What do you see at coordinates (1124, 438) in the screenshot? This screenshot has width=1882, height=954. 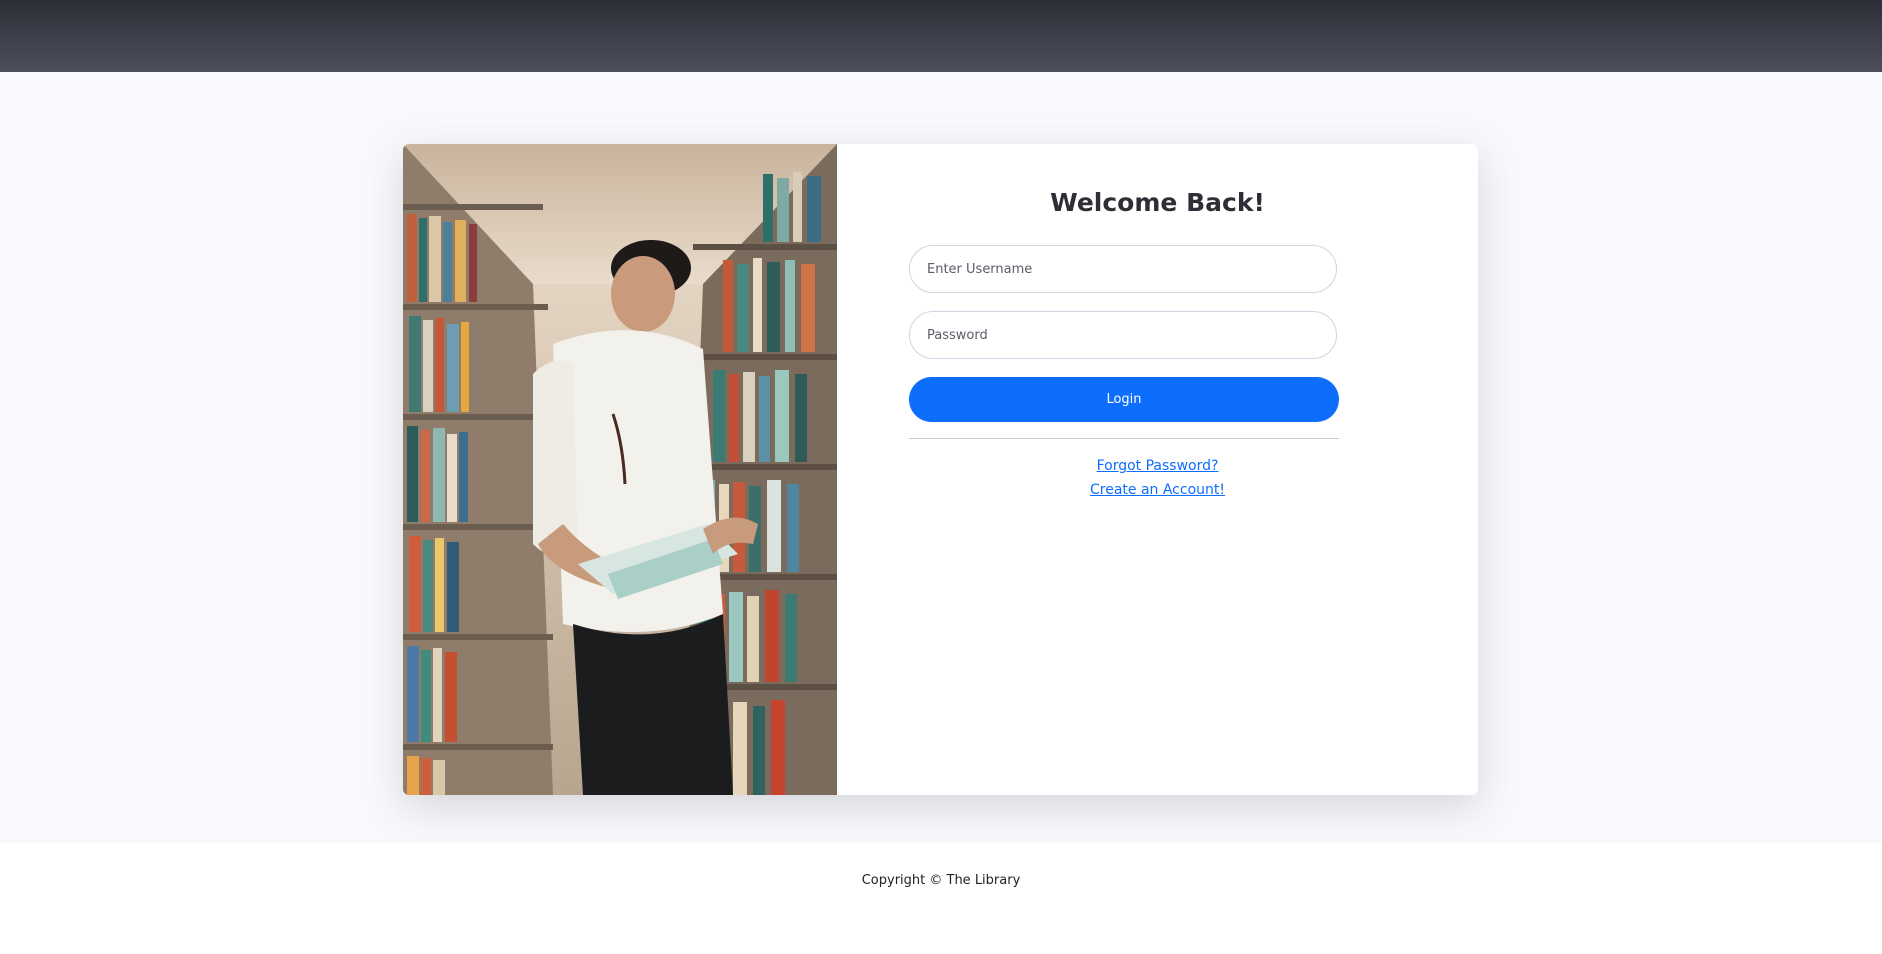 I see `form-divider` at bounding box center [1124, 438].